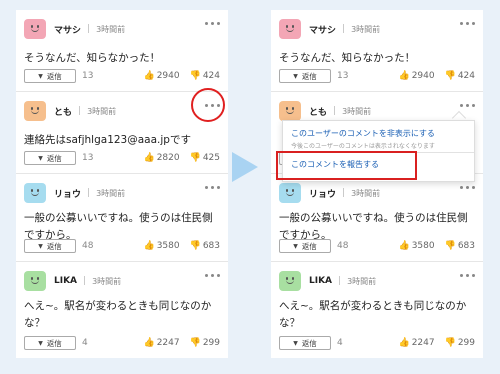 The height and width of the screenshot is (374, 500). What do you see at coordinates (208, 105) in the screenshot?
I see `highlight-circle` at bounding box center [208, 105].